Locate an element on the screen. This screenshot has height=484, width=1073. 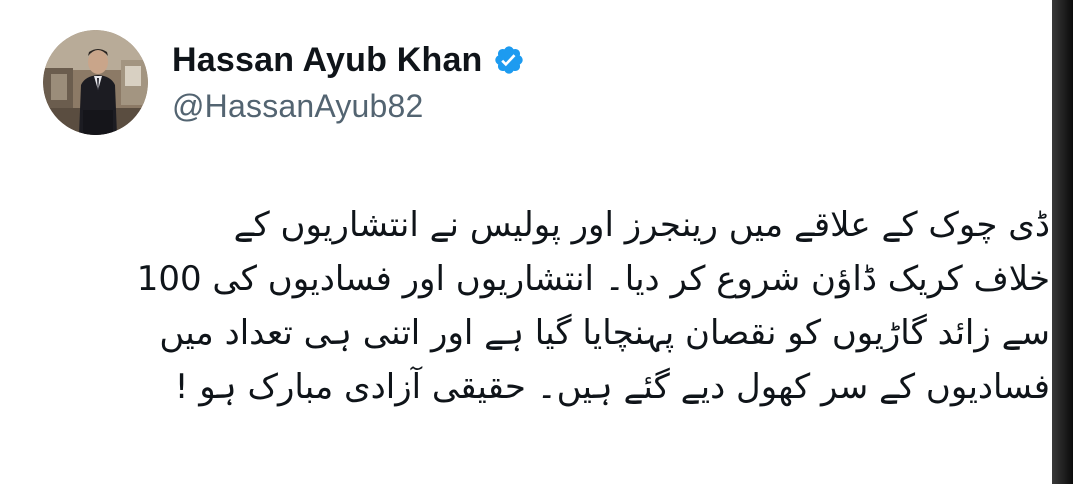
display-name-row: Hassan Ayub Khan is located at coordinates (348, 60).